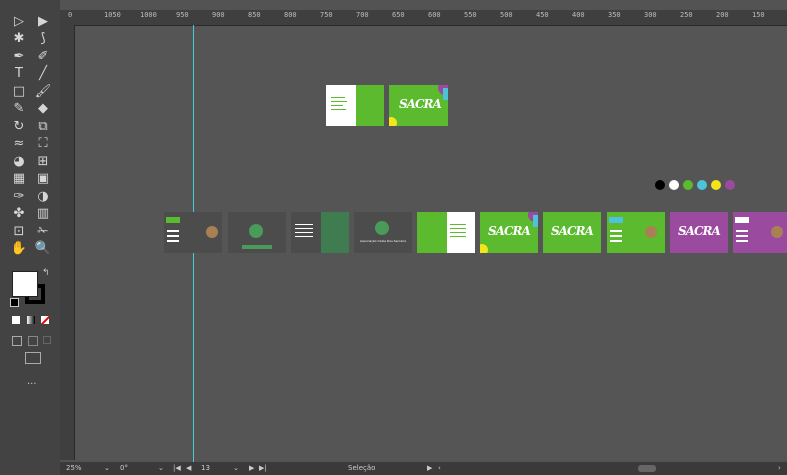 The width and height of the screenshot is (787, 475). Describe the element at coordinates (19, 231) in the screenshot. I see `artboard-icon: ⊡` at that location.